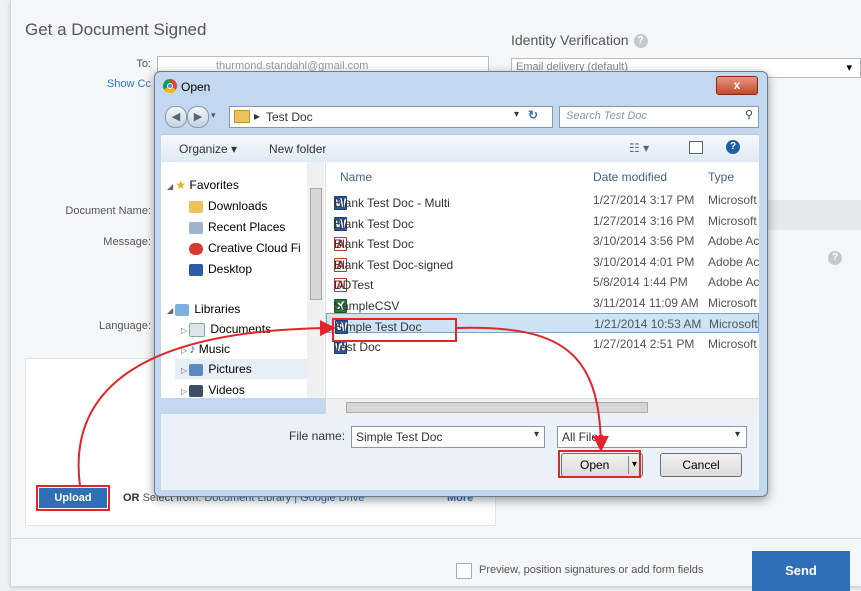 The height and width of the screenshot is (591, 861). I want to click on arrow-upload-to-file, so click(206, 403).